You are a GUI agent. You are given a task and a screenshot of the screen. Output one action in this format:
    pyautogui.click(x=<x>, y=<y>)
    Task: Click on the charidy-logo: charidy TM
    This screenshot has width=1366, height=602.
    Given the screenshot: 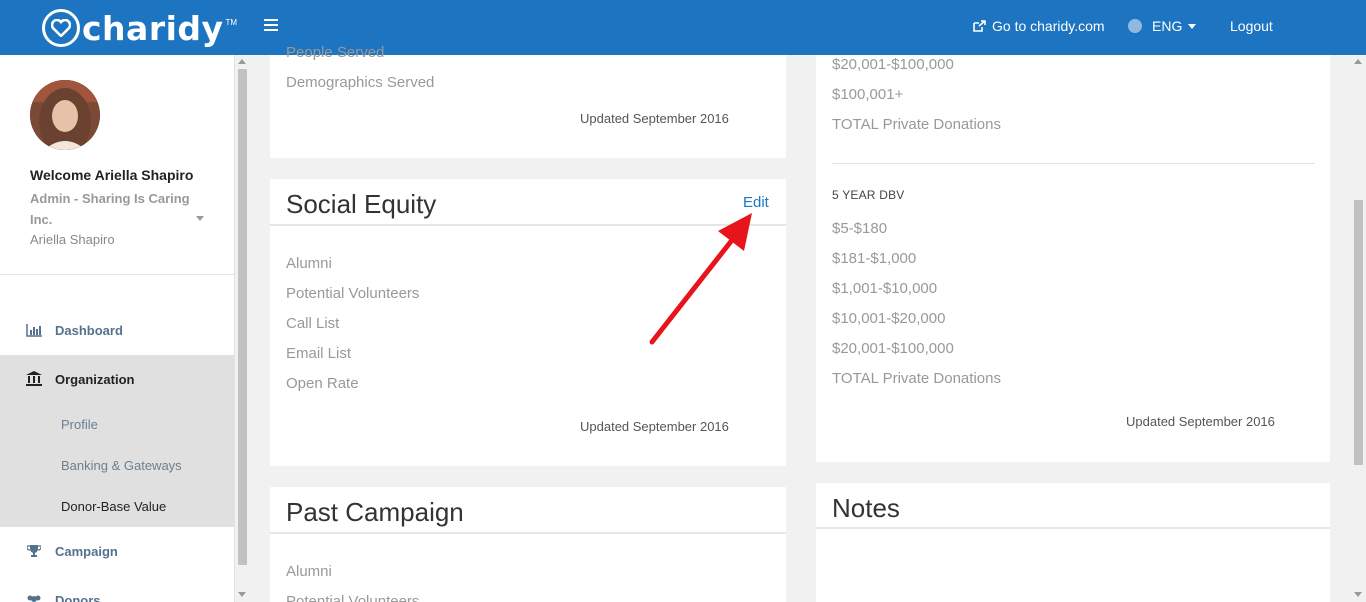 What is the action you would take?
    pyautogui.click(x=139, y=28)
    